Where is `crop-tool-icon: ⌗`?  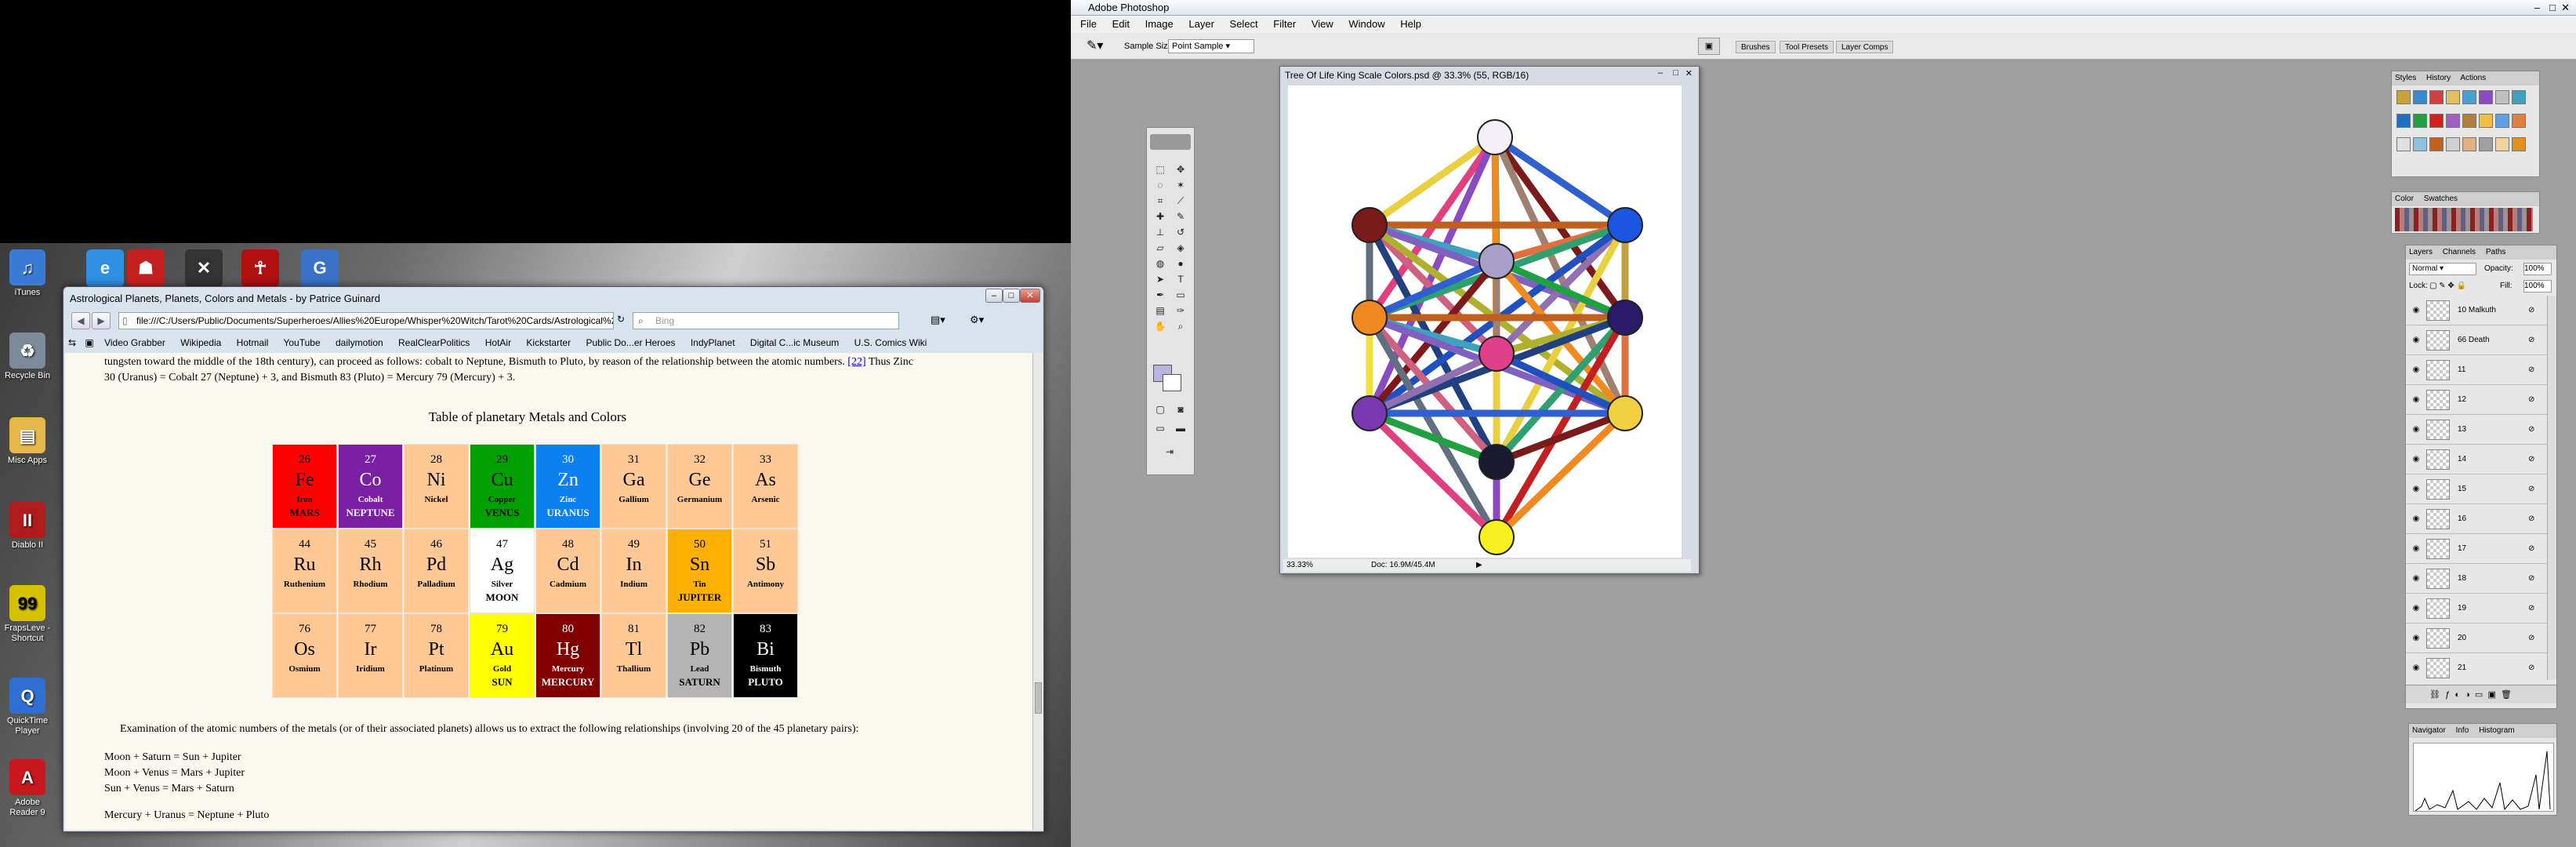 crop-tool-icon: ⌗ is located at coordinates (1161, 201).